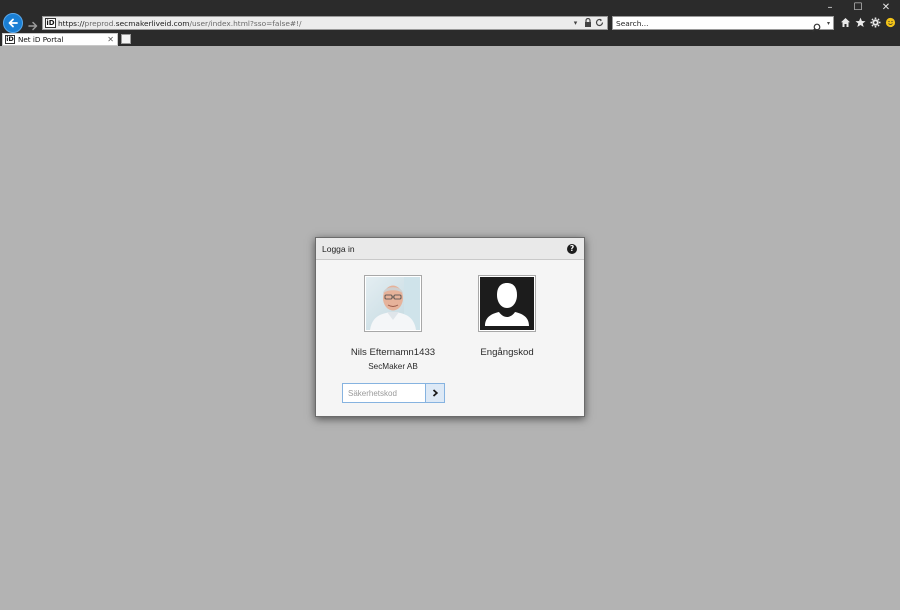  What do you see at coordinates (868, 22) in the screenshot?
I see `toolbar-icons` at bounding box center [868, 22].